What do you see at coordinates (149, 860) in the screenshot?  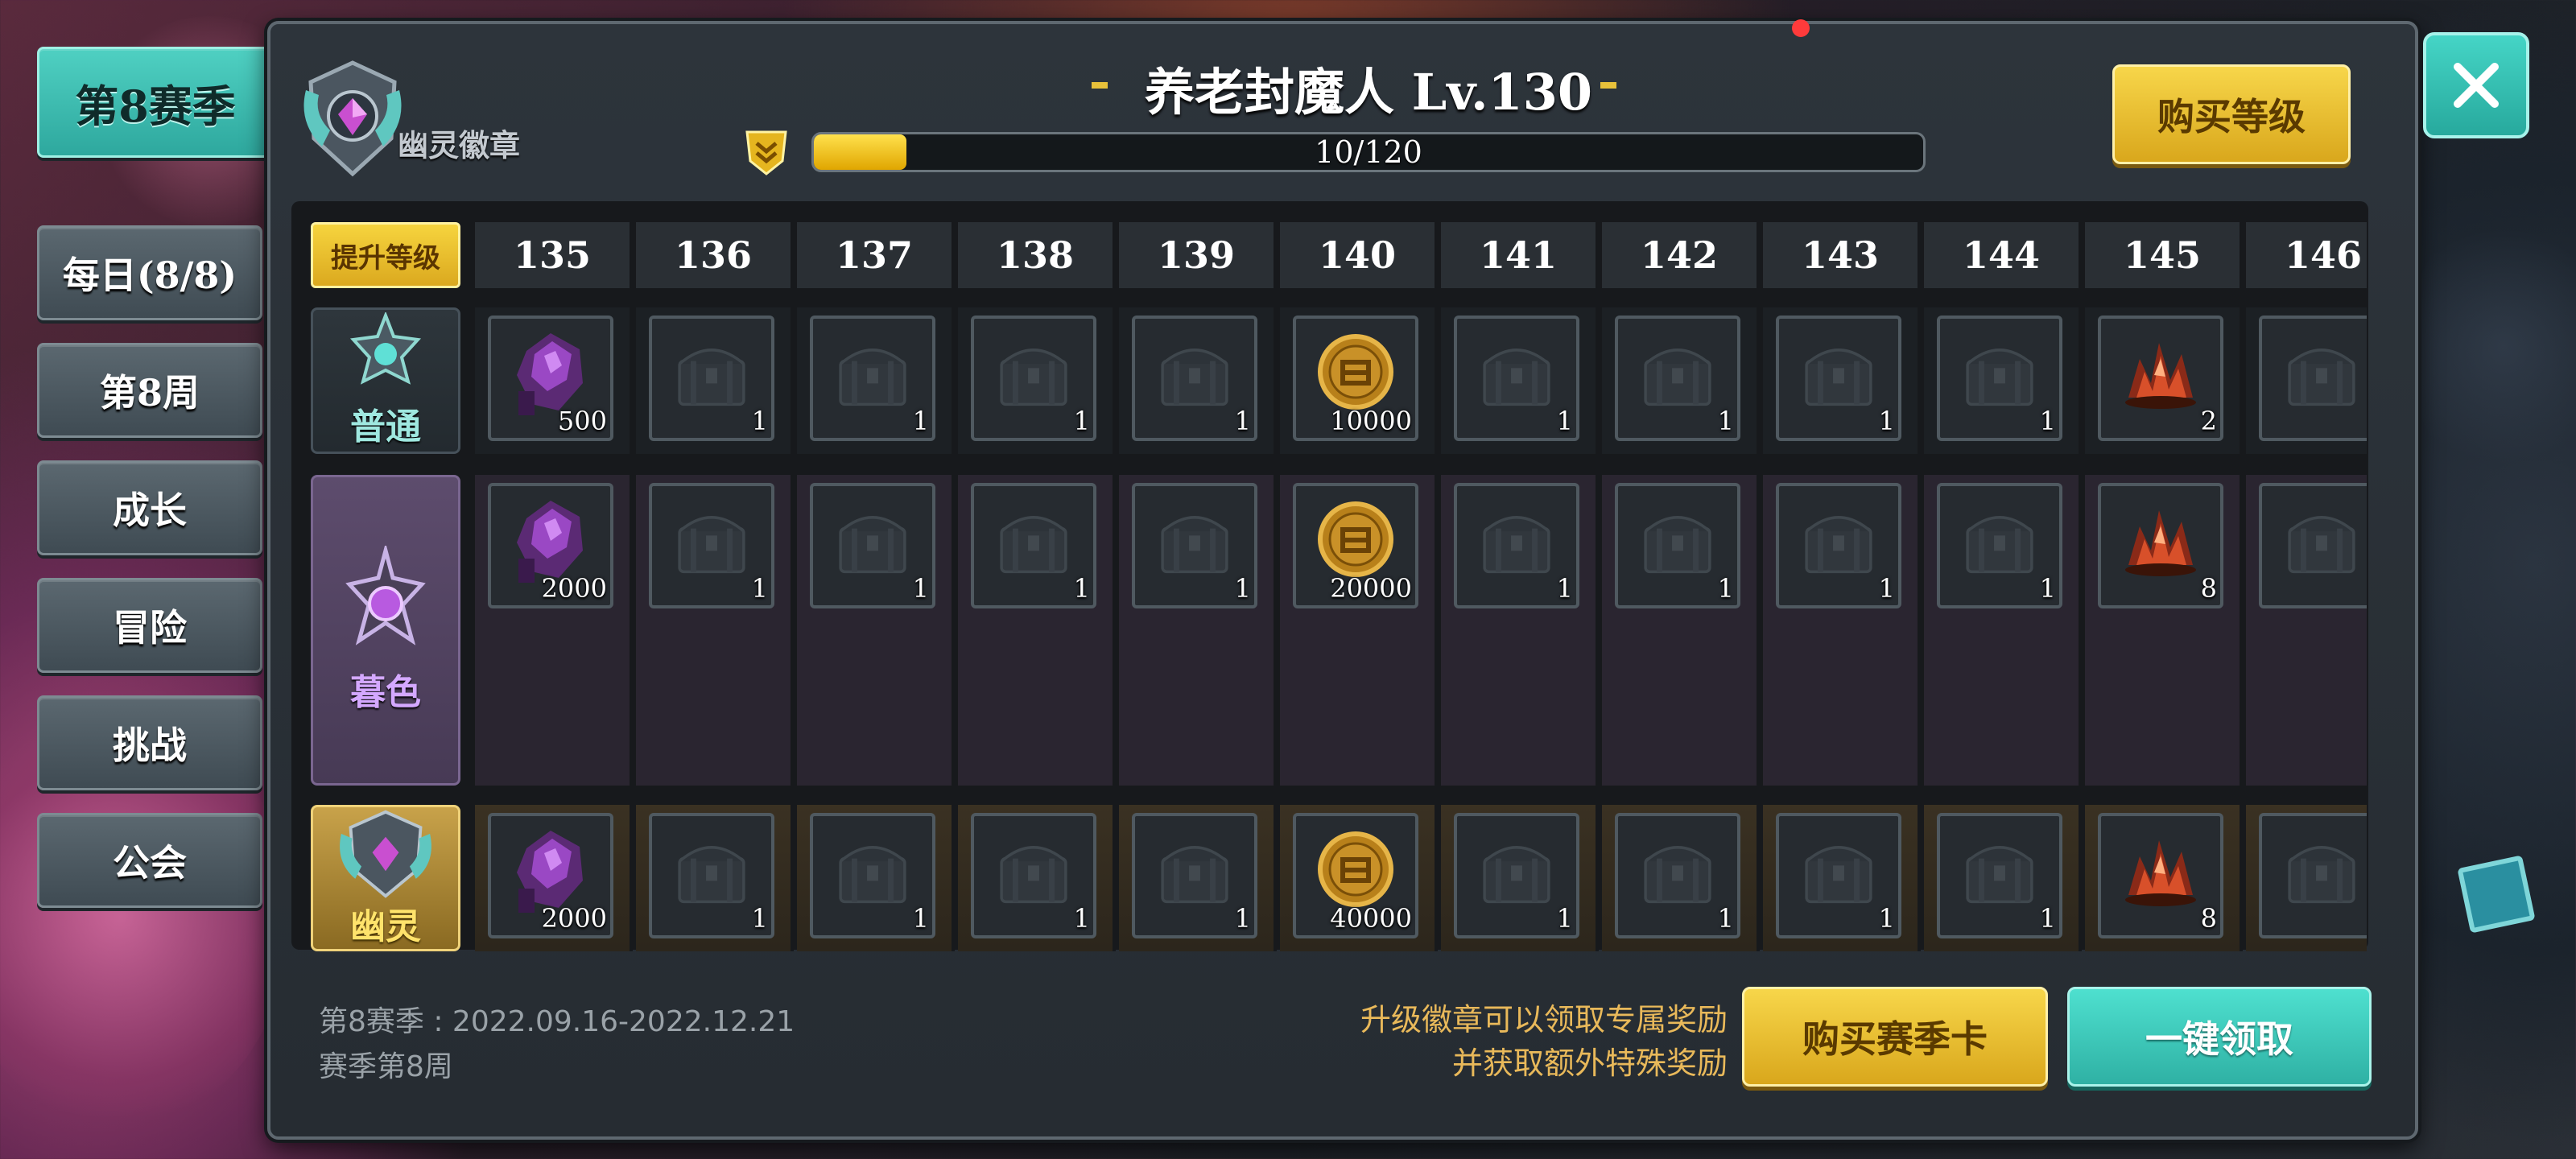 I see `nav-item: 公会` at bounding box center [149, 860].